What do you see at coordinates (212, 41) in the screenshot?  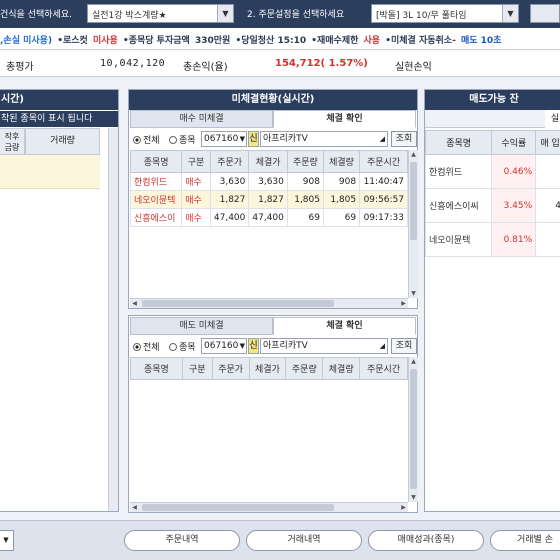 I see `ticker-text: 330만원` at bounding box center [212, 41].